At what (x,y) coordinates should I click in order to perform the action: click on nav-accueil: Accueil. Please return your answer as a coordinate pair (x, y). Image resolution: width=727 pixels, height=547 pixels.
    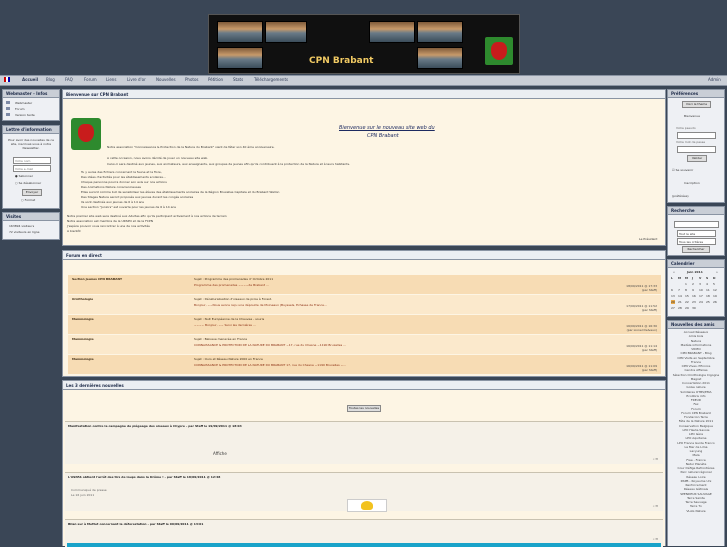
    Looking at the image, I should click on (30, 79).